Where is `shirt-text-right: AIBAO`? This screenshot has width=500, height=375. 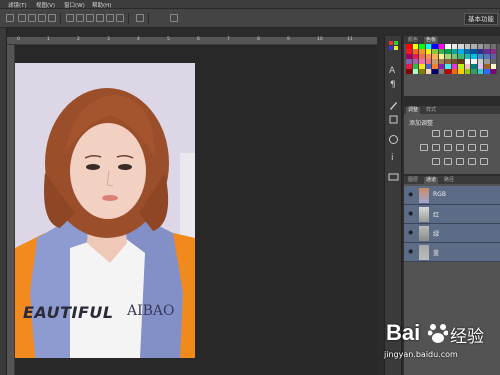
shirt-text-right: AIBAO is located at coordinates (151, 311).